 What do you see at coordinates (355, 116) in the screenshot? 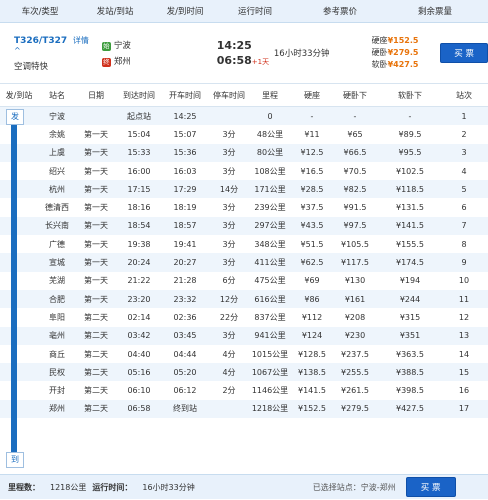
I see `price-hard-sleeper: -` at bounding box center [355, 116].